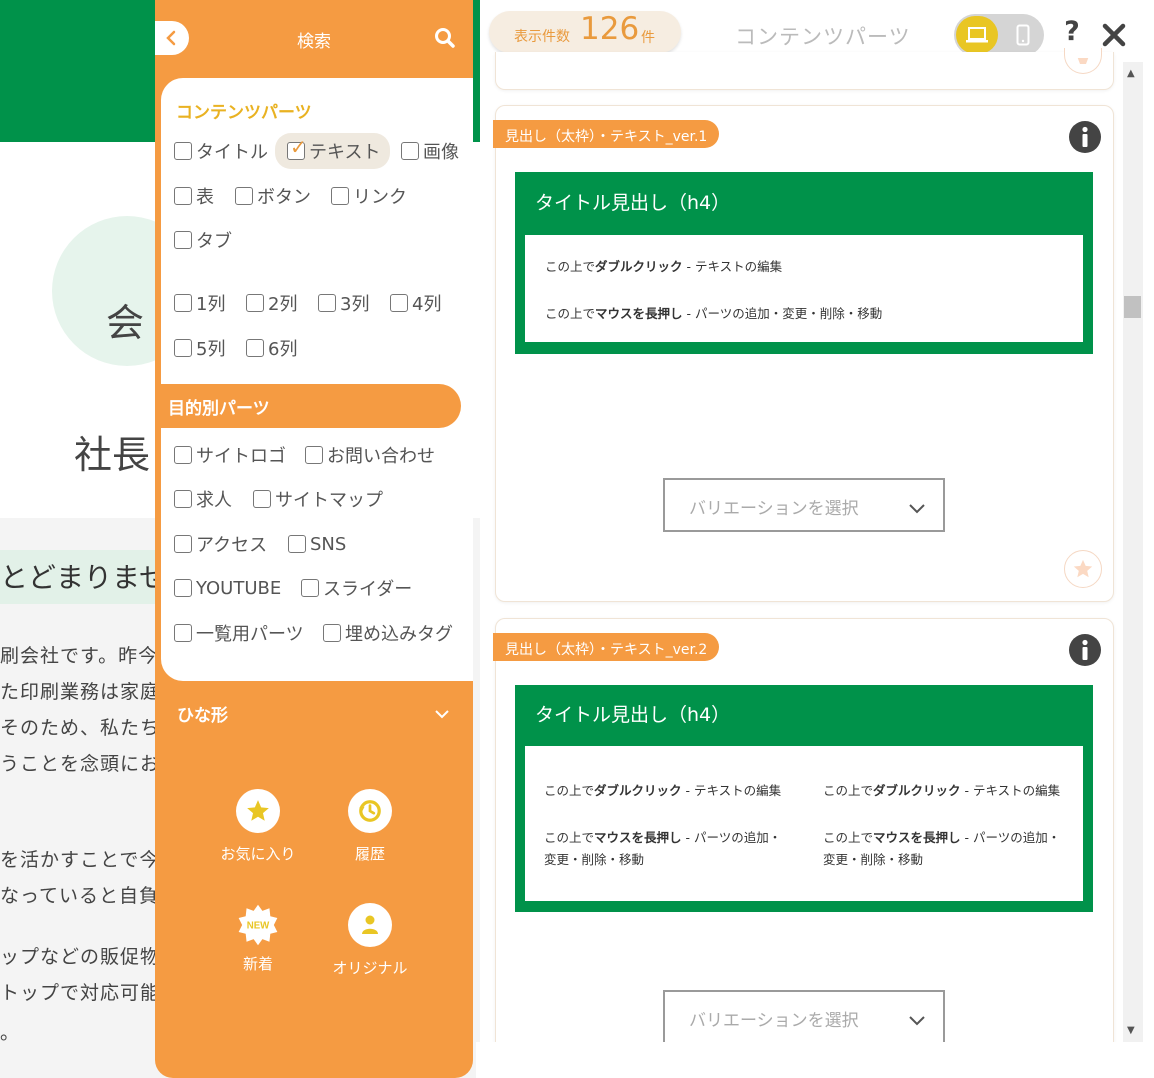  What do you see at coordinates (202, 713) in the screenshot?
I see `templates-toggle: ひな形` at bounding box center [202, 713].